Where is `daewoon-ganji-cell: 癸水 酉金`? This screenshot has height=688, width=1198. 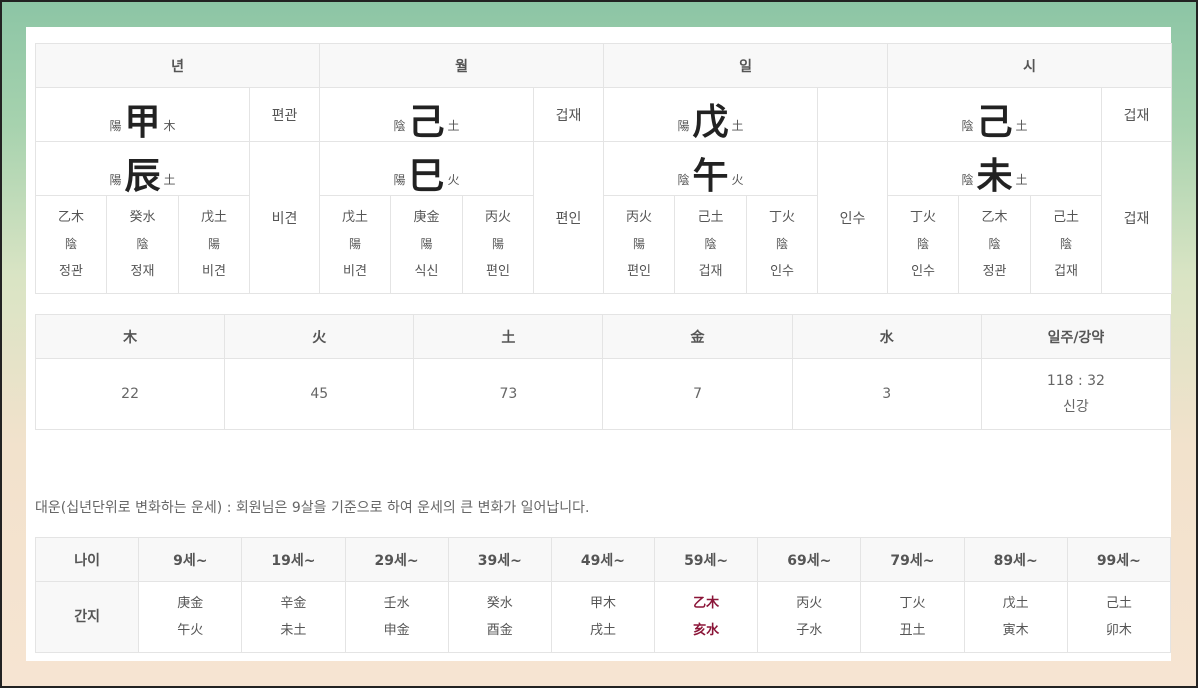
daewoon-ganji-cell: 癸水 酉金 is located at coordinates (499, 617).